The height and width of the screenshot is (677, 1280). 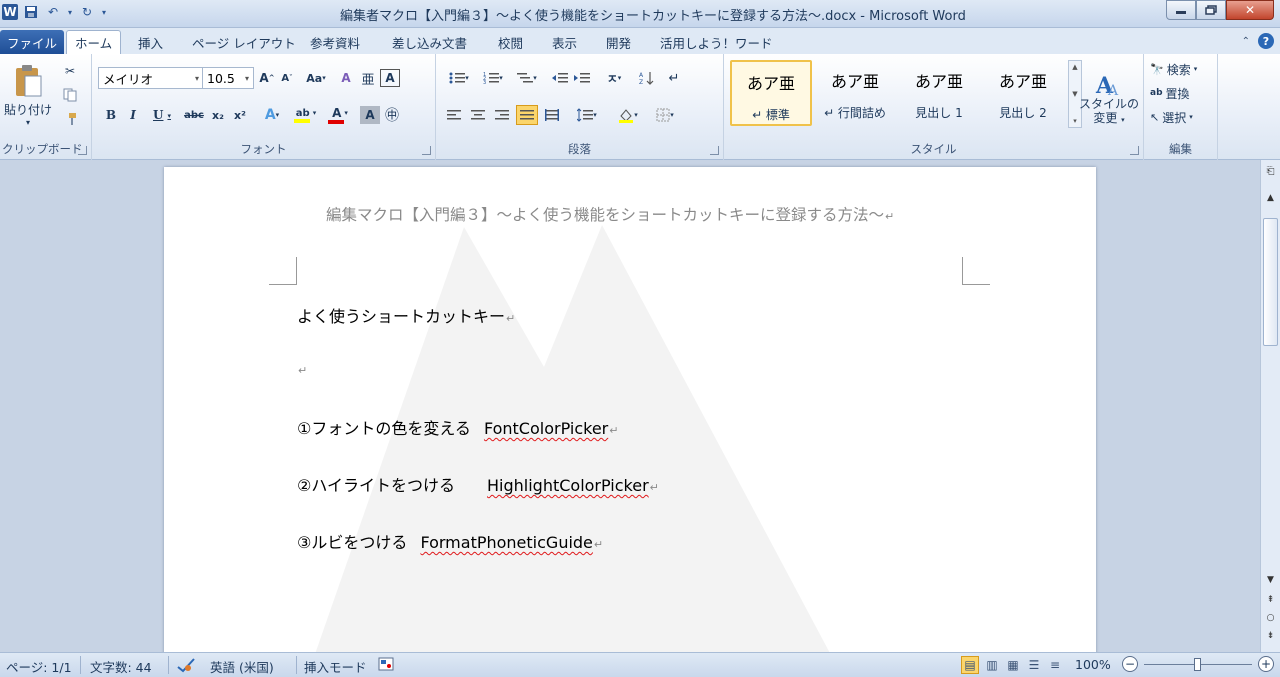 I want to click on save-icon, so click(x=31, y=12).